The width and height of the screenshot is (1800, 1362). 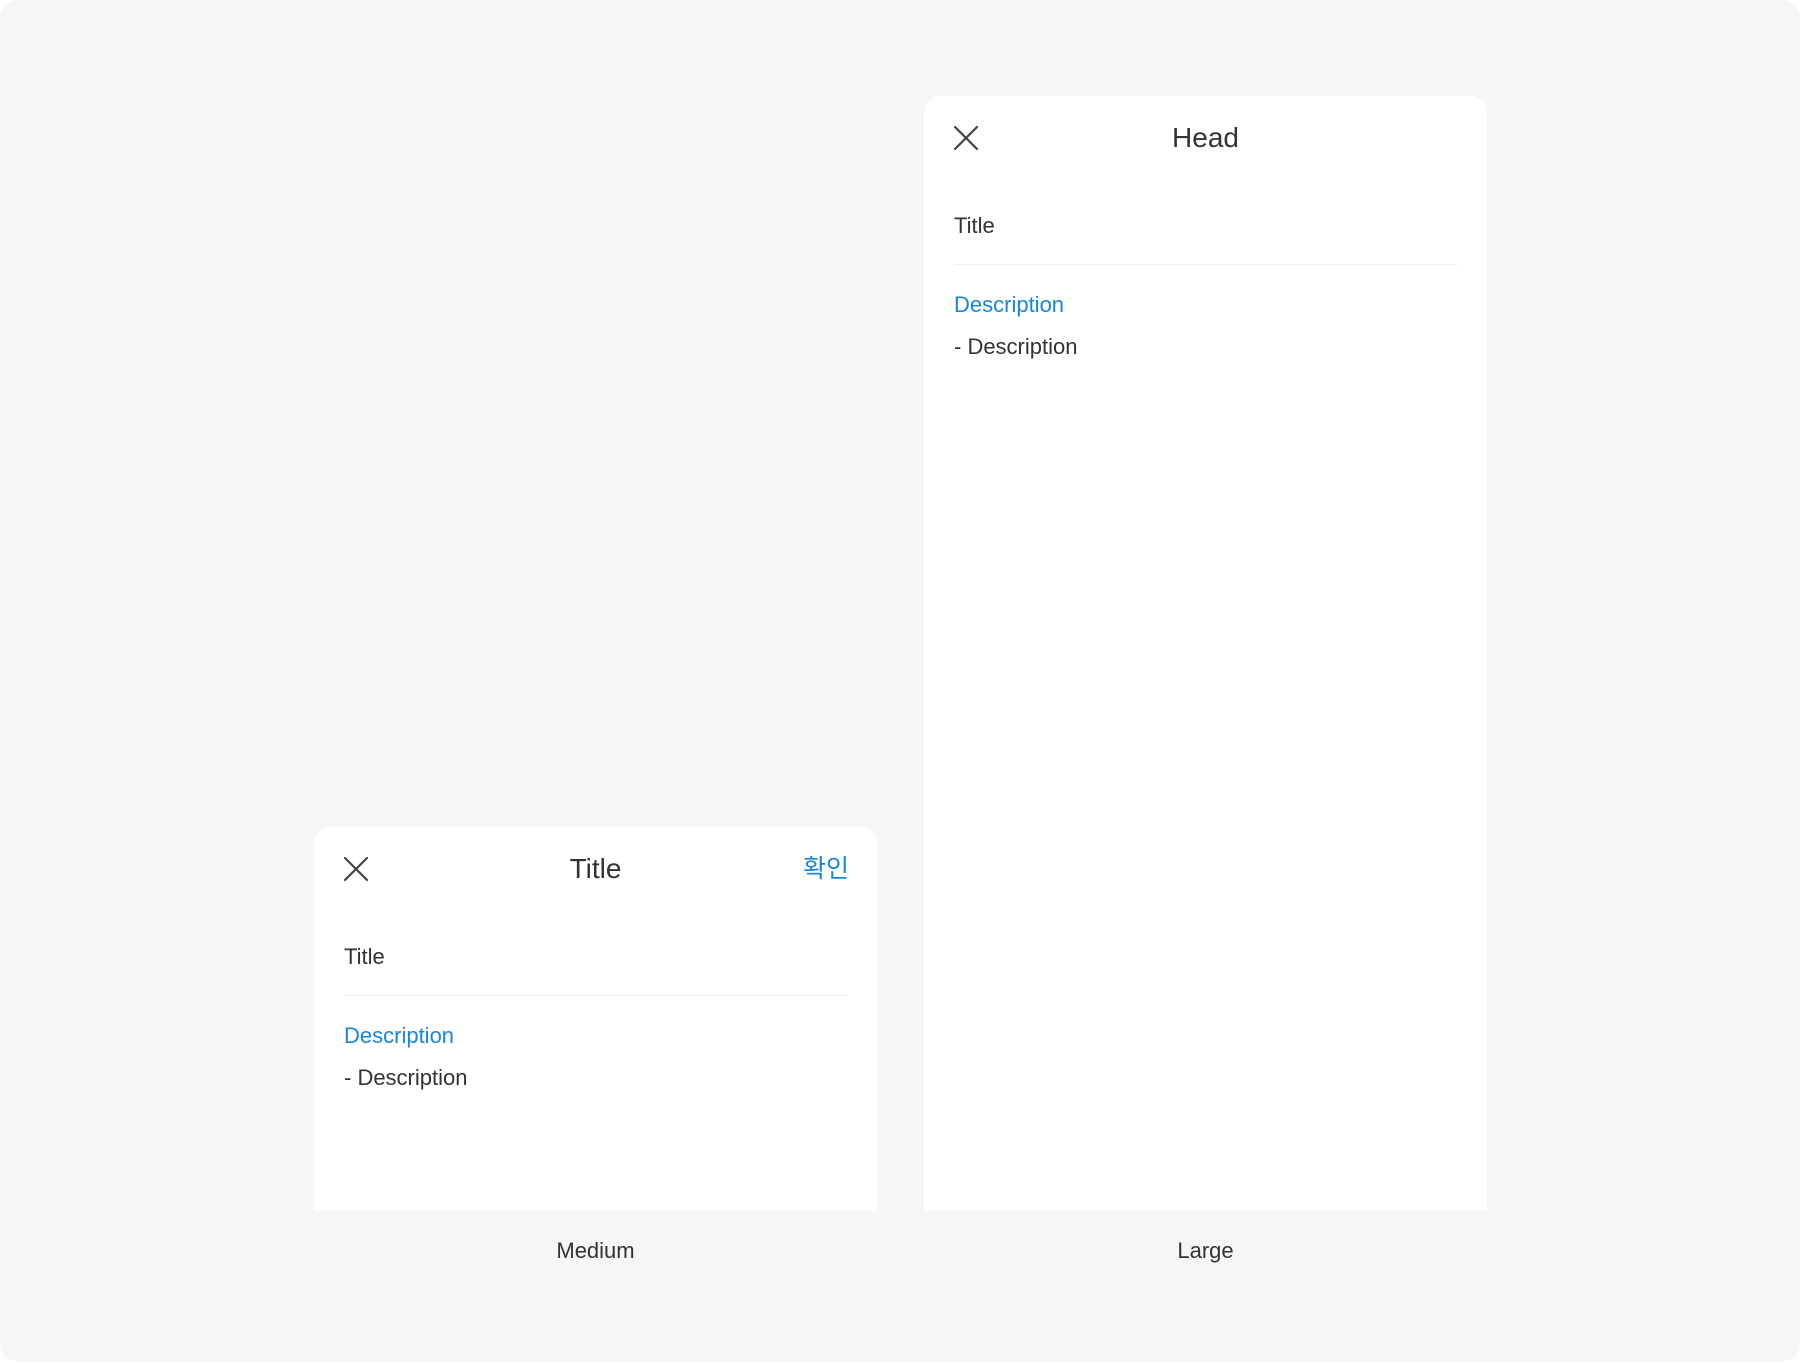 What do you see at coordinates (595, 1019) in the screenshot?
I see `medium-bottom-sheet: Title 확인 Title Description - Description` at bounding box center [595, 1019].